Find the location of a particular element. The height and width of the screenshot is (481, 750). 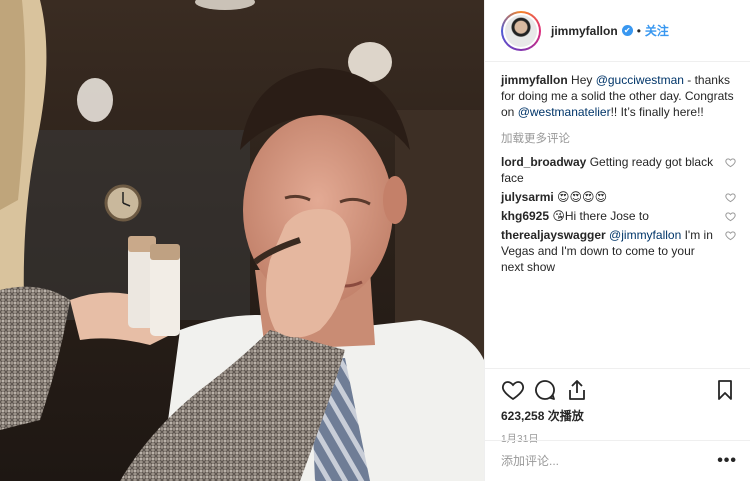

bookmark-icon is located at coordinates (725, 390).